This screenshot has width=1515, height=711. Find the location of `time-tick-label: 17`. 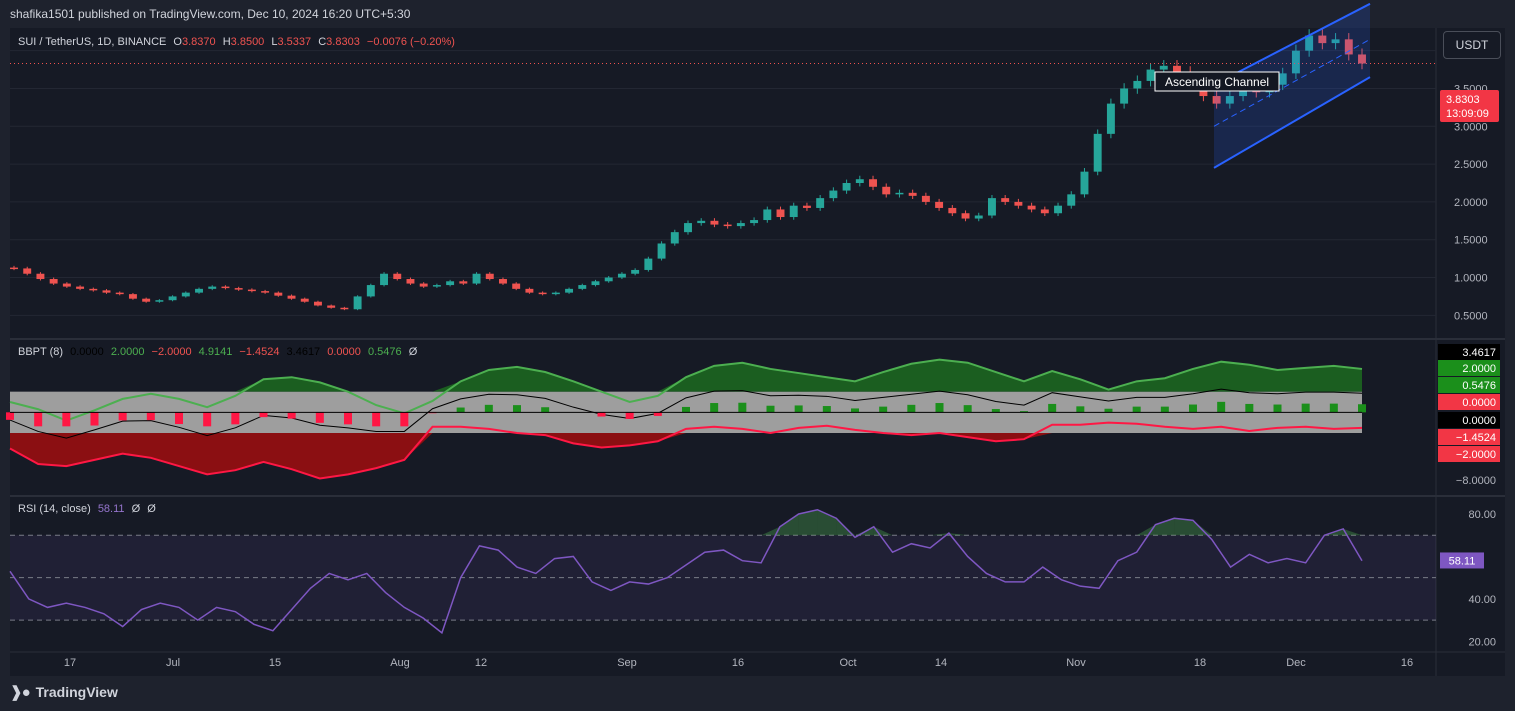

time-tick-label: 17 is located at coordinates (70, 663).